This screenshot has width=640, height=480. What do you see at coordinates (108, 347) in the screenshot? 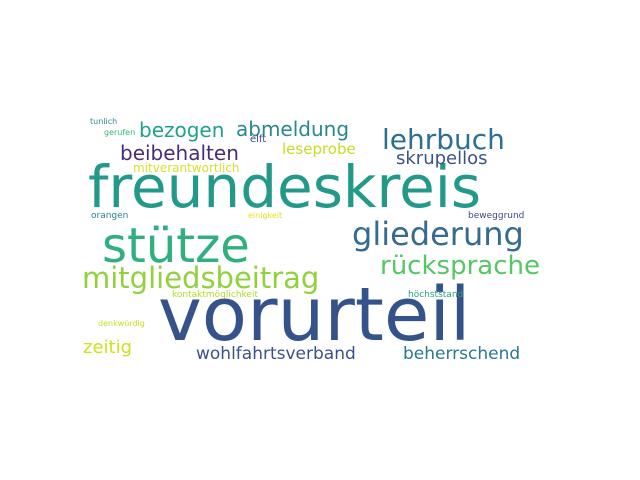
I see `word-zeitig: zeitig` at bounding box center [108, 347].